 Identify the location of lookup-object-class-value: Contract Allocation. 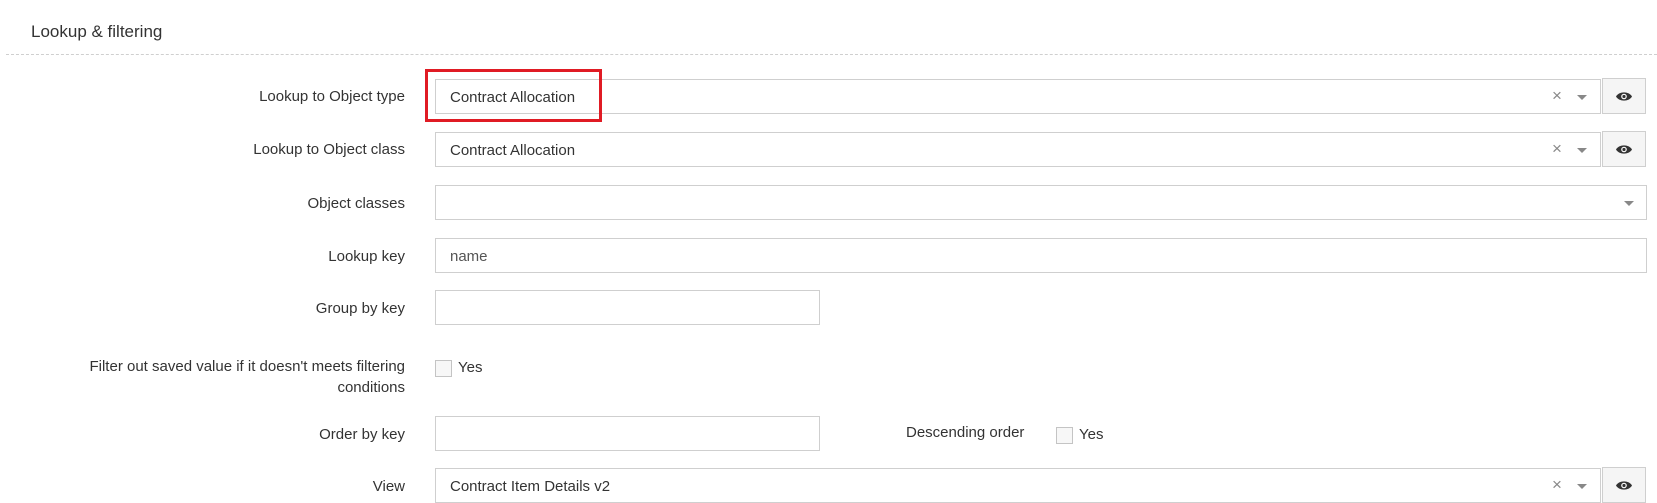
(513, 150).